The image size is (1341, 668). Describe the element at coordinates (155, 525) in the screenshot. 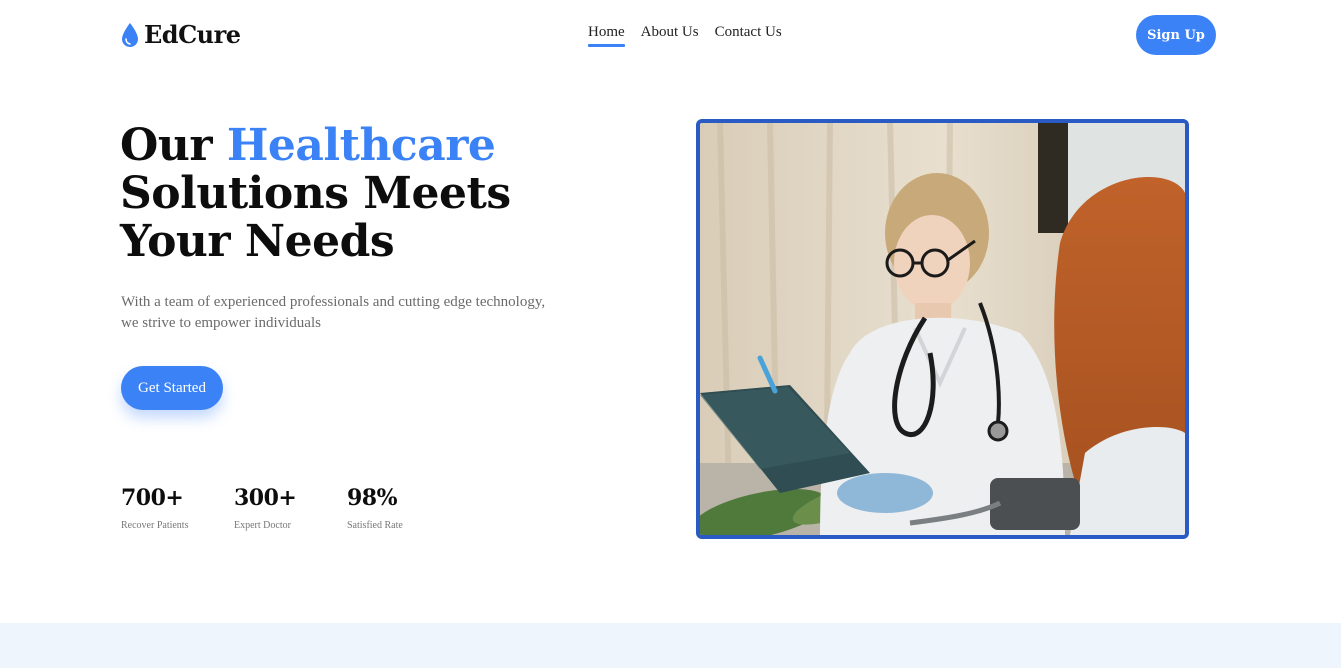

I see `stat-label: Recover Patients` at that location.